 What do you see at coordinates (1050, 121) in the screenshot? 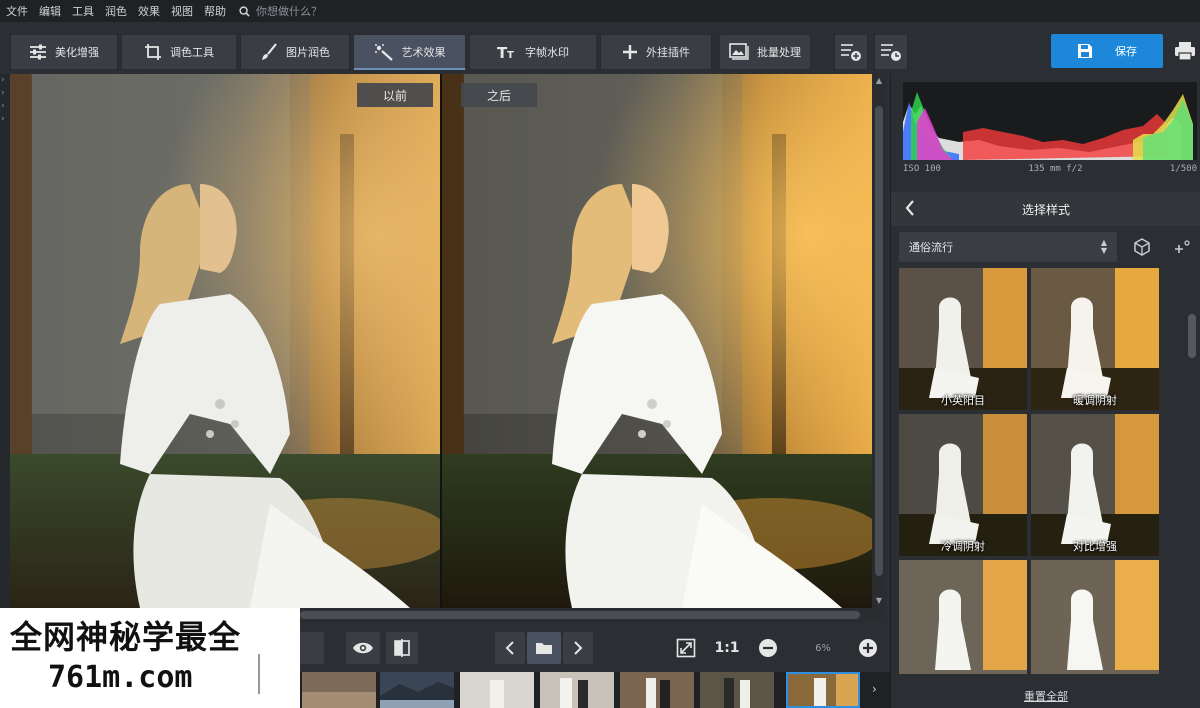
I see `histogram` at bounding box center [1050, 121].